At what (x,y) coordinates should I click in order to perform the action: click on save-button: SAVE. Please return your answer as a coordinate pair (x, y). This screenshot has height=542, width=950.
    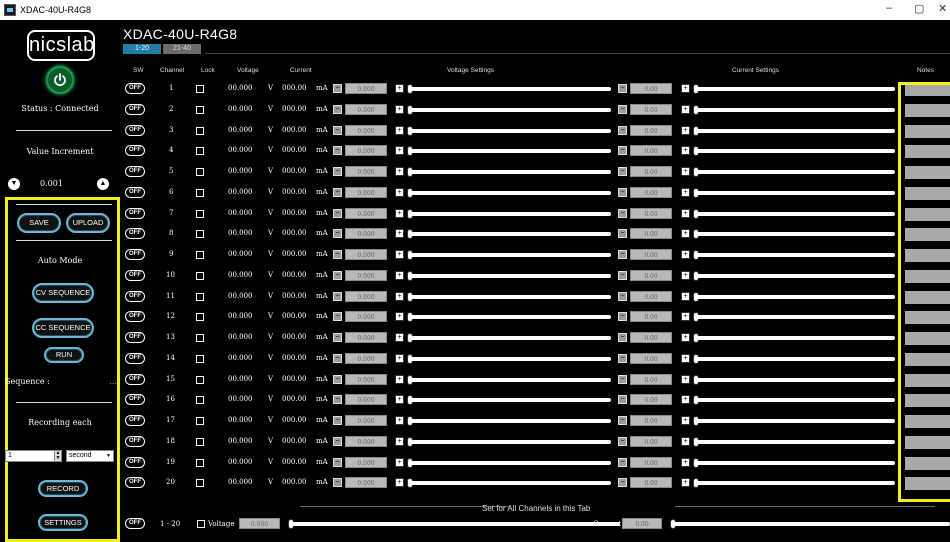
    Looking at the image, I should click on (39, 223).